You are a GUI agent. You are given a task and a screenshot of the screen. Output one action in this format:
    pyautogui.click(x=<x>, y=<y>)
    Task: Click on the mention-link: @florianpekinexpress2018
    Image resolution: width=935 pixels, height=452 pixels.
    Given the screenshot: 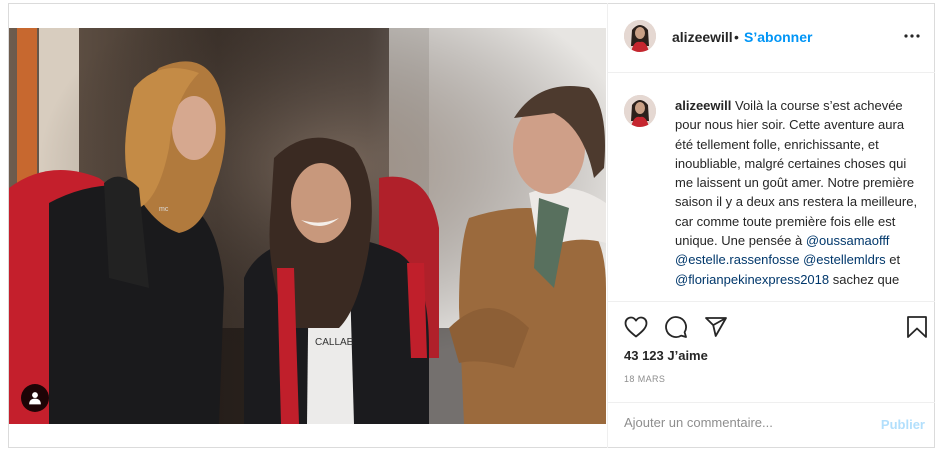 What is the action you would take?
    pyautogui.click(x=752, y=279)
    